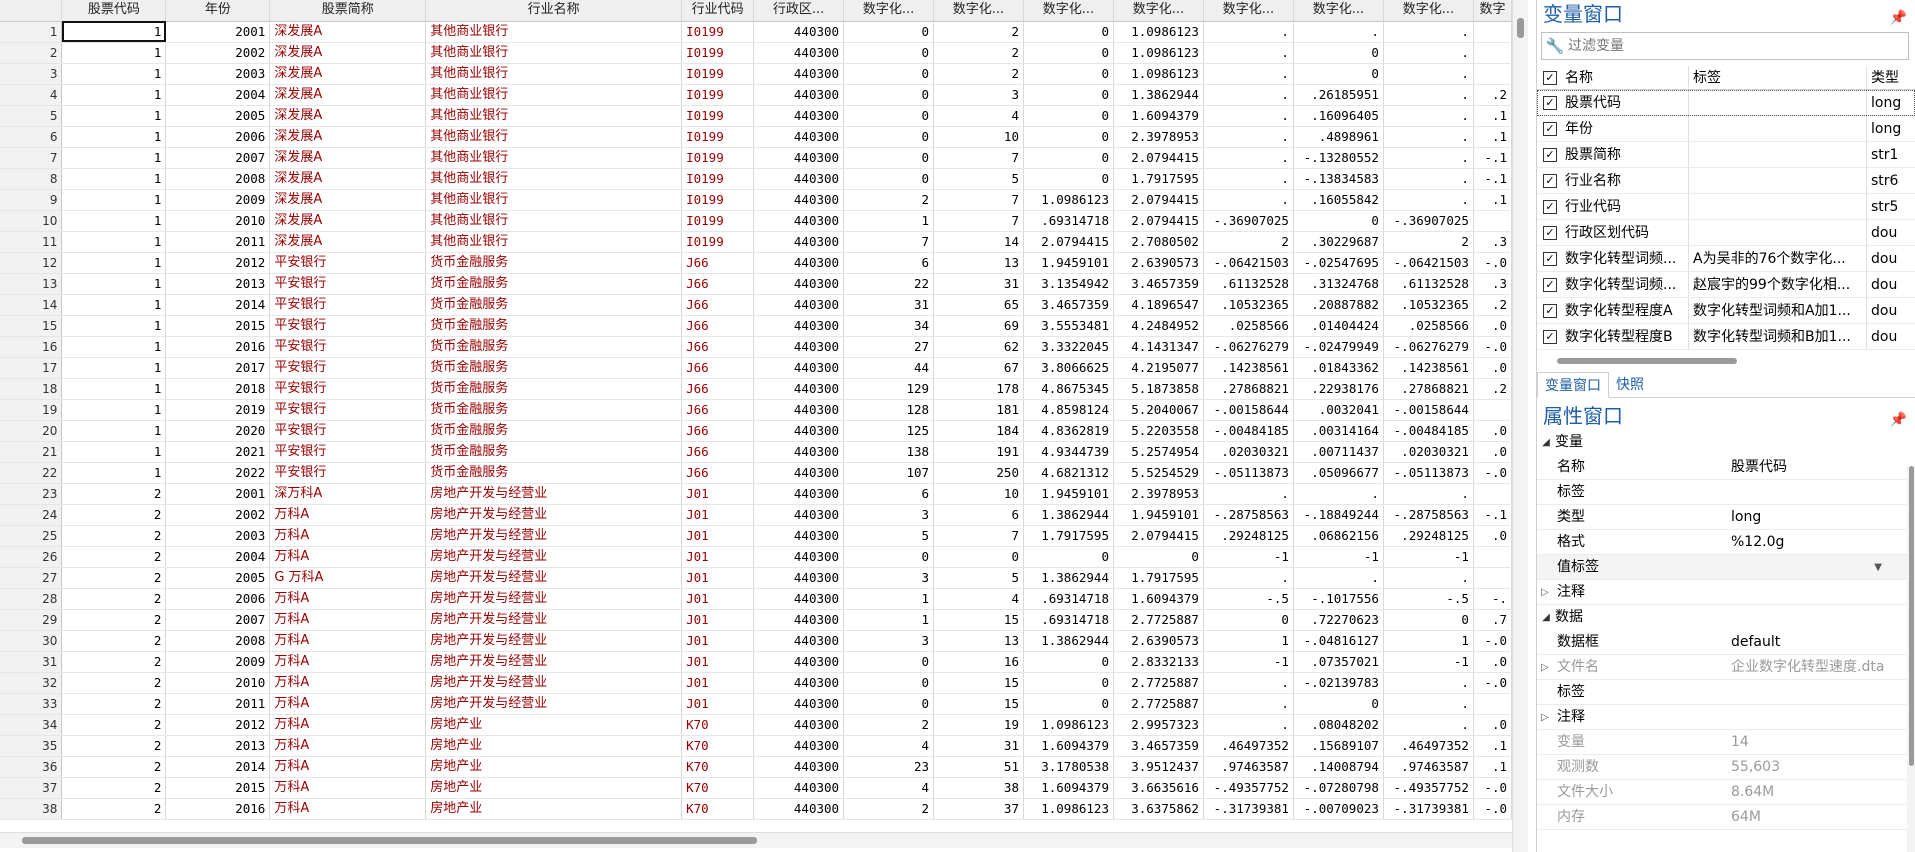 The height and width of the screenshot is (852, 1915). I want to click on row-number: 3, so click(31, 74).